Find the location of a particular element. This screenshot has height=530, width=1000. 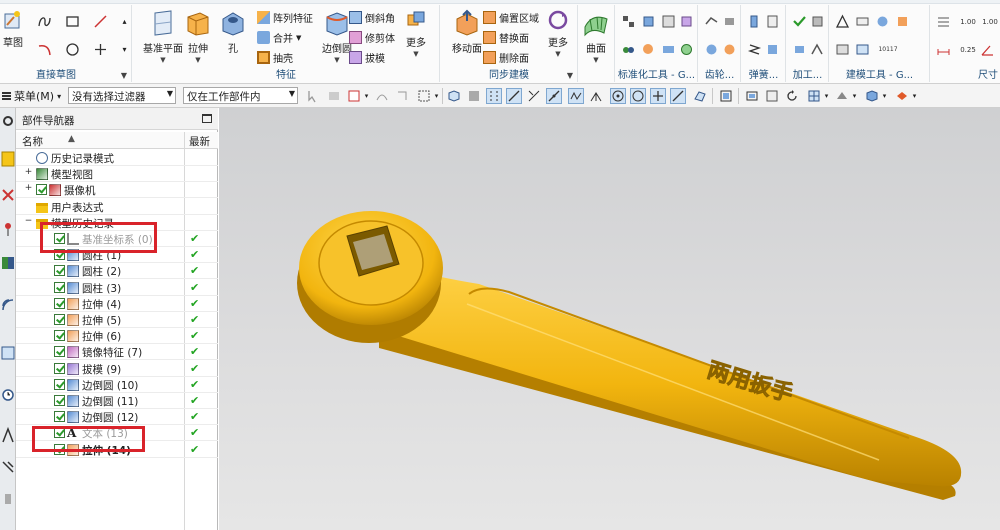

tree-row: 用户表达式 is located at coordinates (117, 207).